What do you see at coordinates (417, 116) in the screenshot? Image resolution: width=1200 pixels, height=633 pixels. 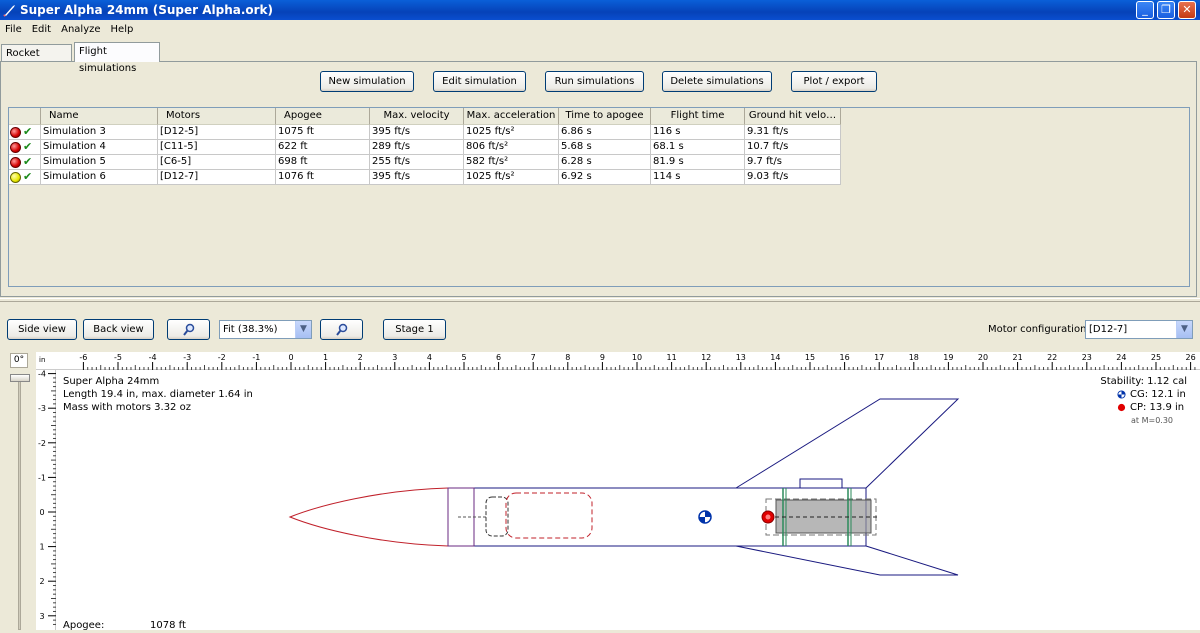 I see `column-header-max-velocity: Max. velocity` at bounding box center [417, 116].